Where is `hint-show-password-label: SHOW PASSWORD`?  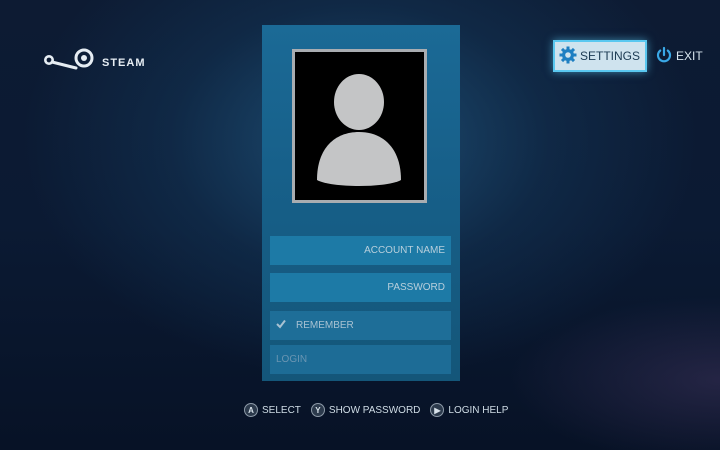
hint-show-password-label: SHOW PASSWORD is located at coordinates (374, 410).